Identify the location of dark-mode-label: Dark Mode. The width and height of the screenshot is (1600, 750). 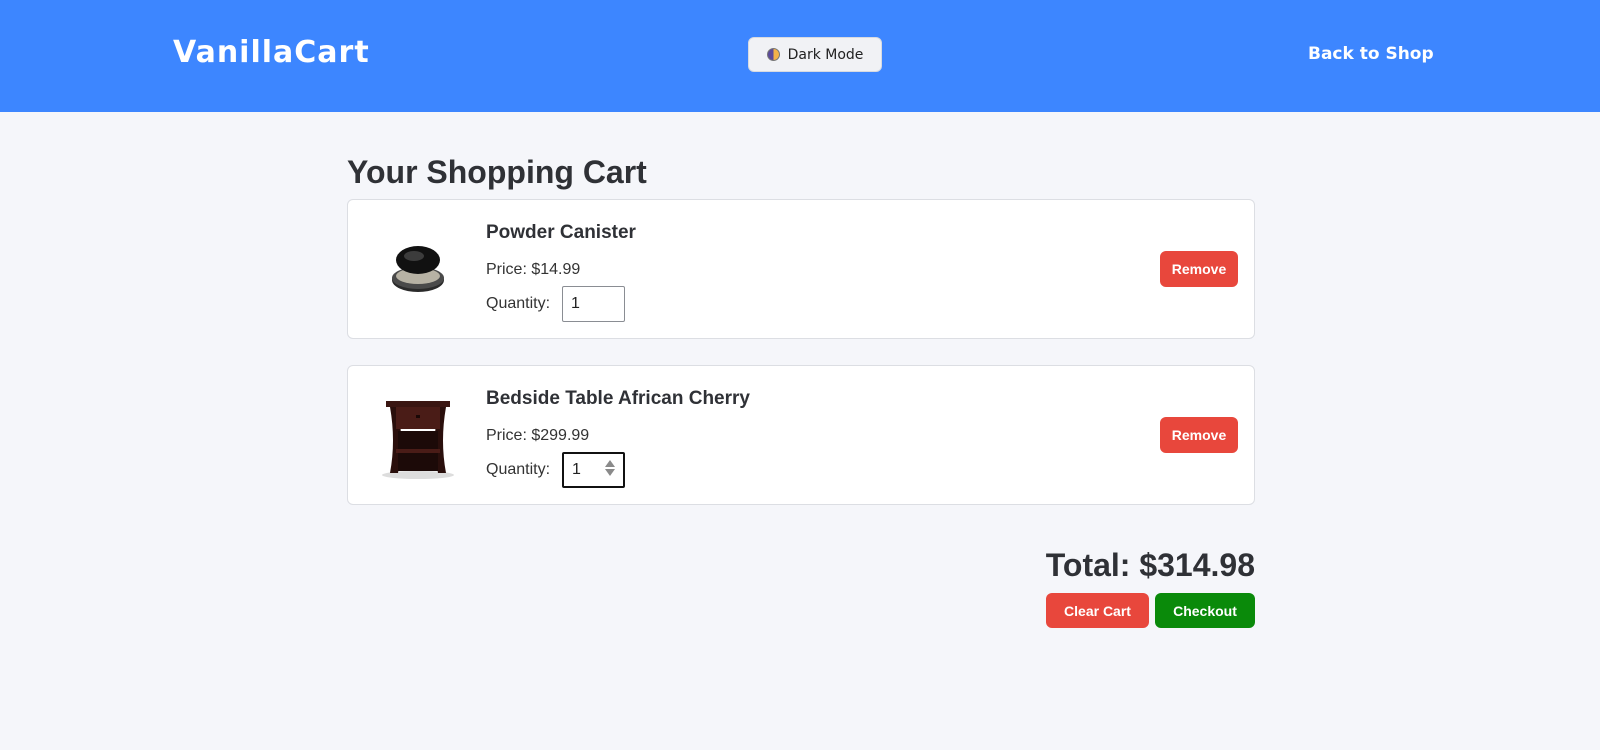
(825, 54).